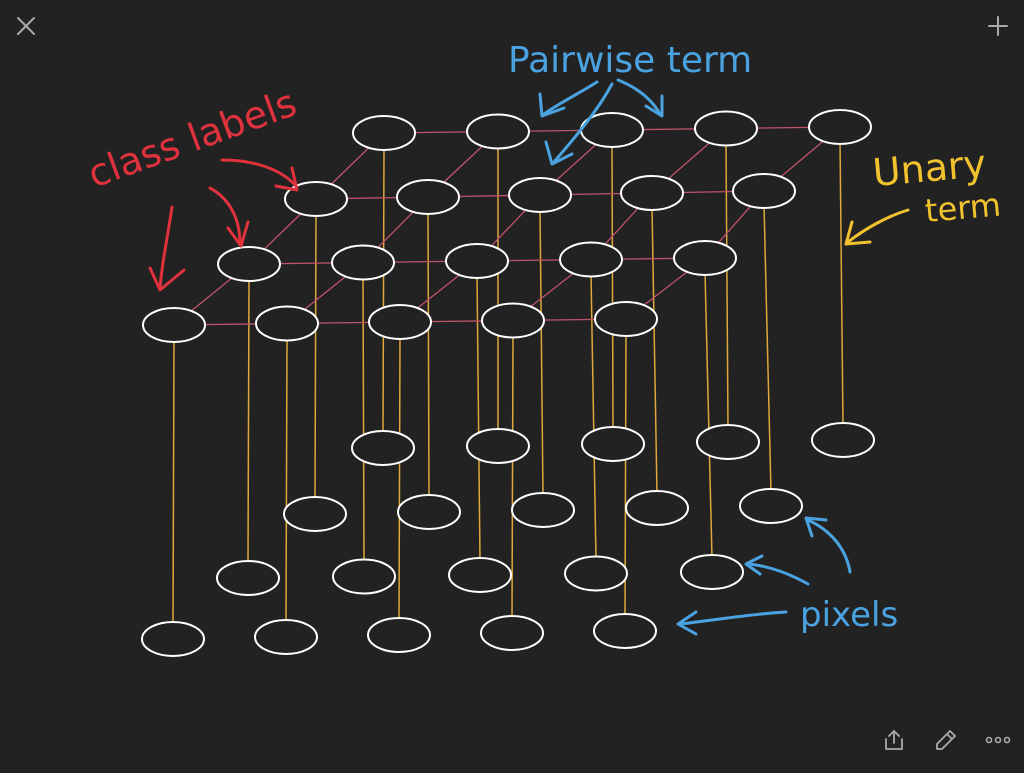 Image resolution: width=1024 pixels, height=773 pixels. Describe the element at coordinates (849, 615) in the screenshot. I see `pixels-text: pixels` at that location.